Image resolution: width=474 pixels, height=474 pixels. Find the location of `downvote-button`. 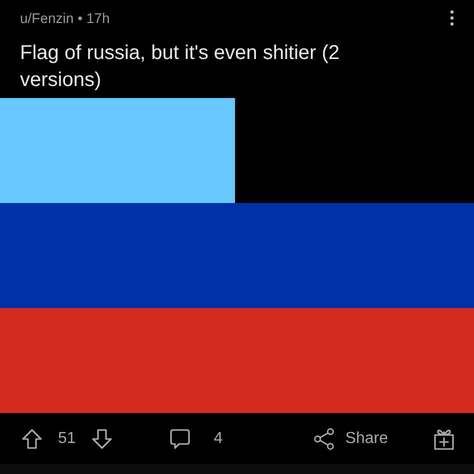

downvote-button is located at coordinates (102, 438).